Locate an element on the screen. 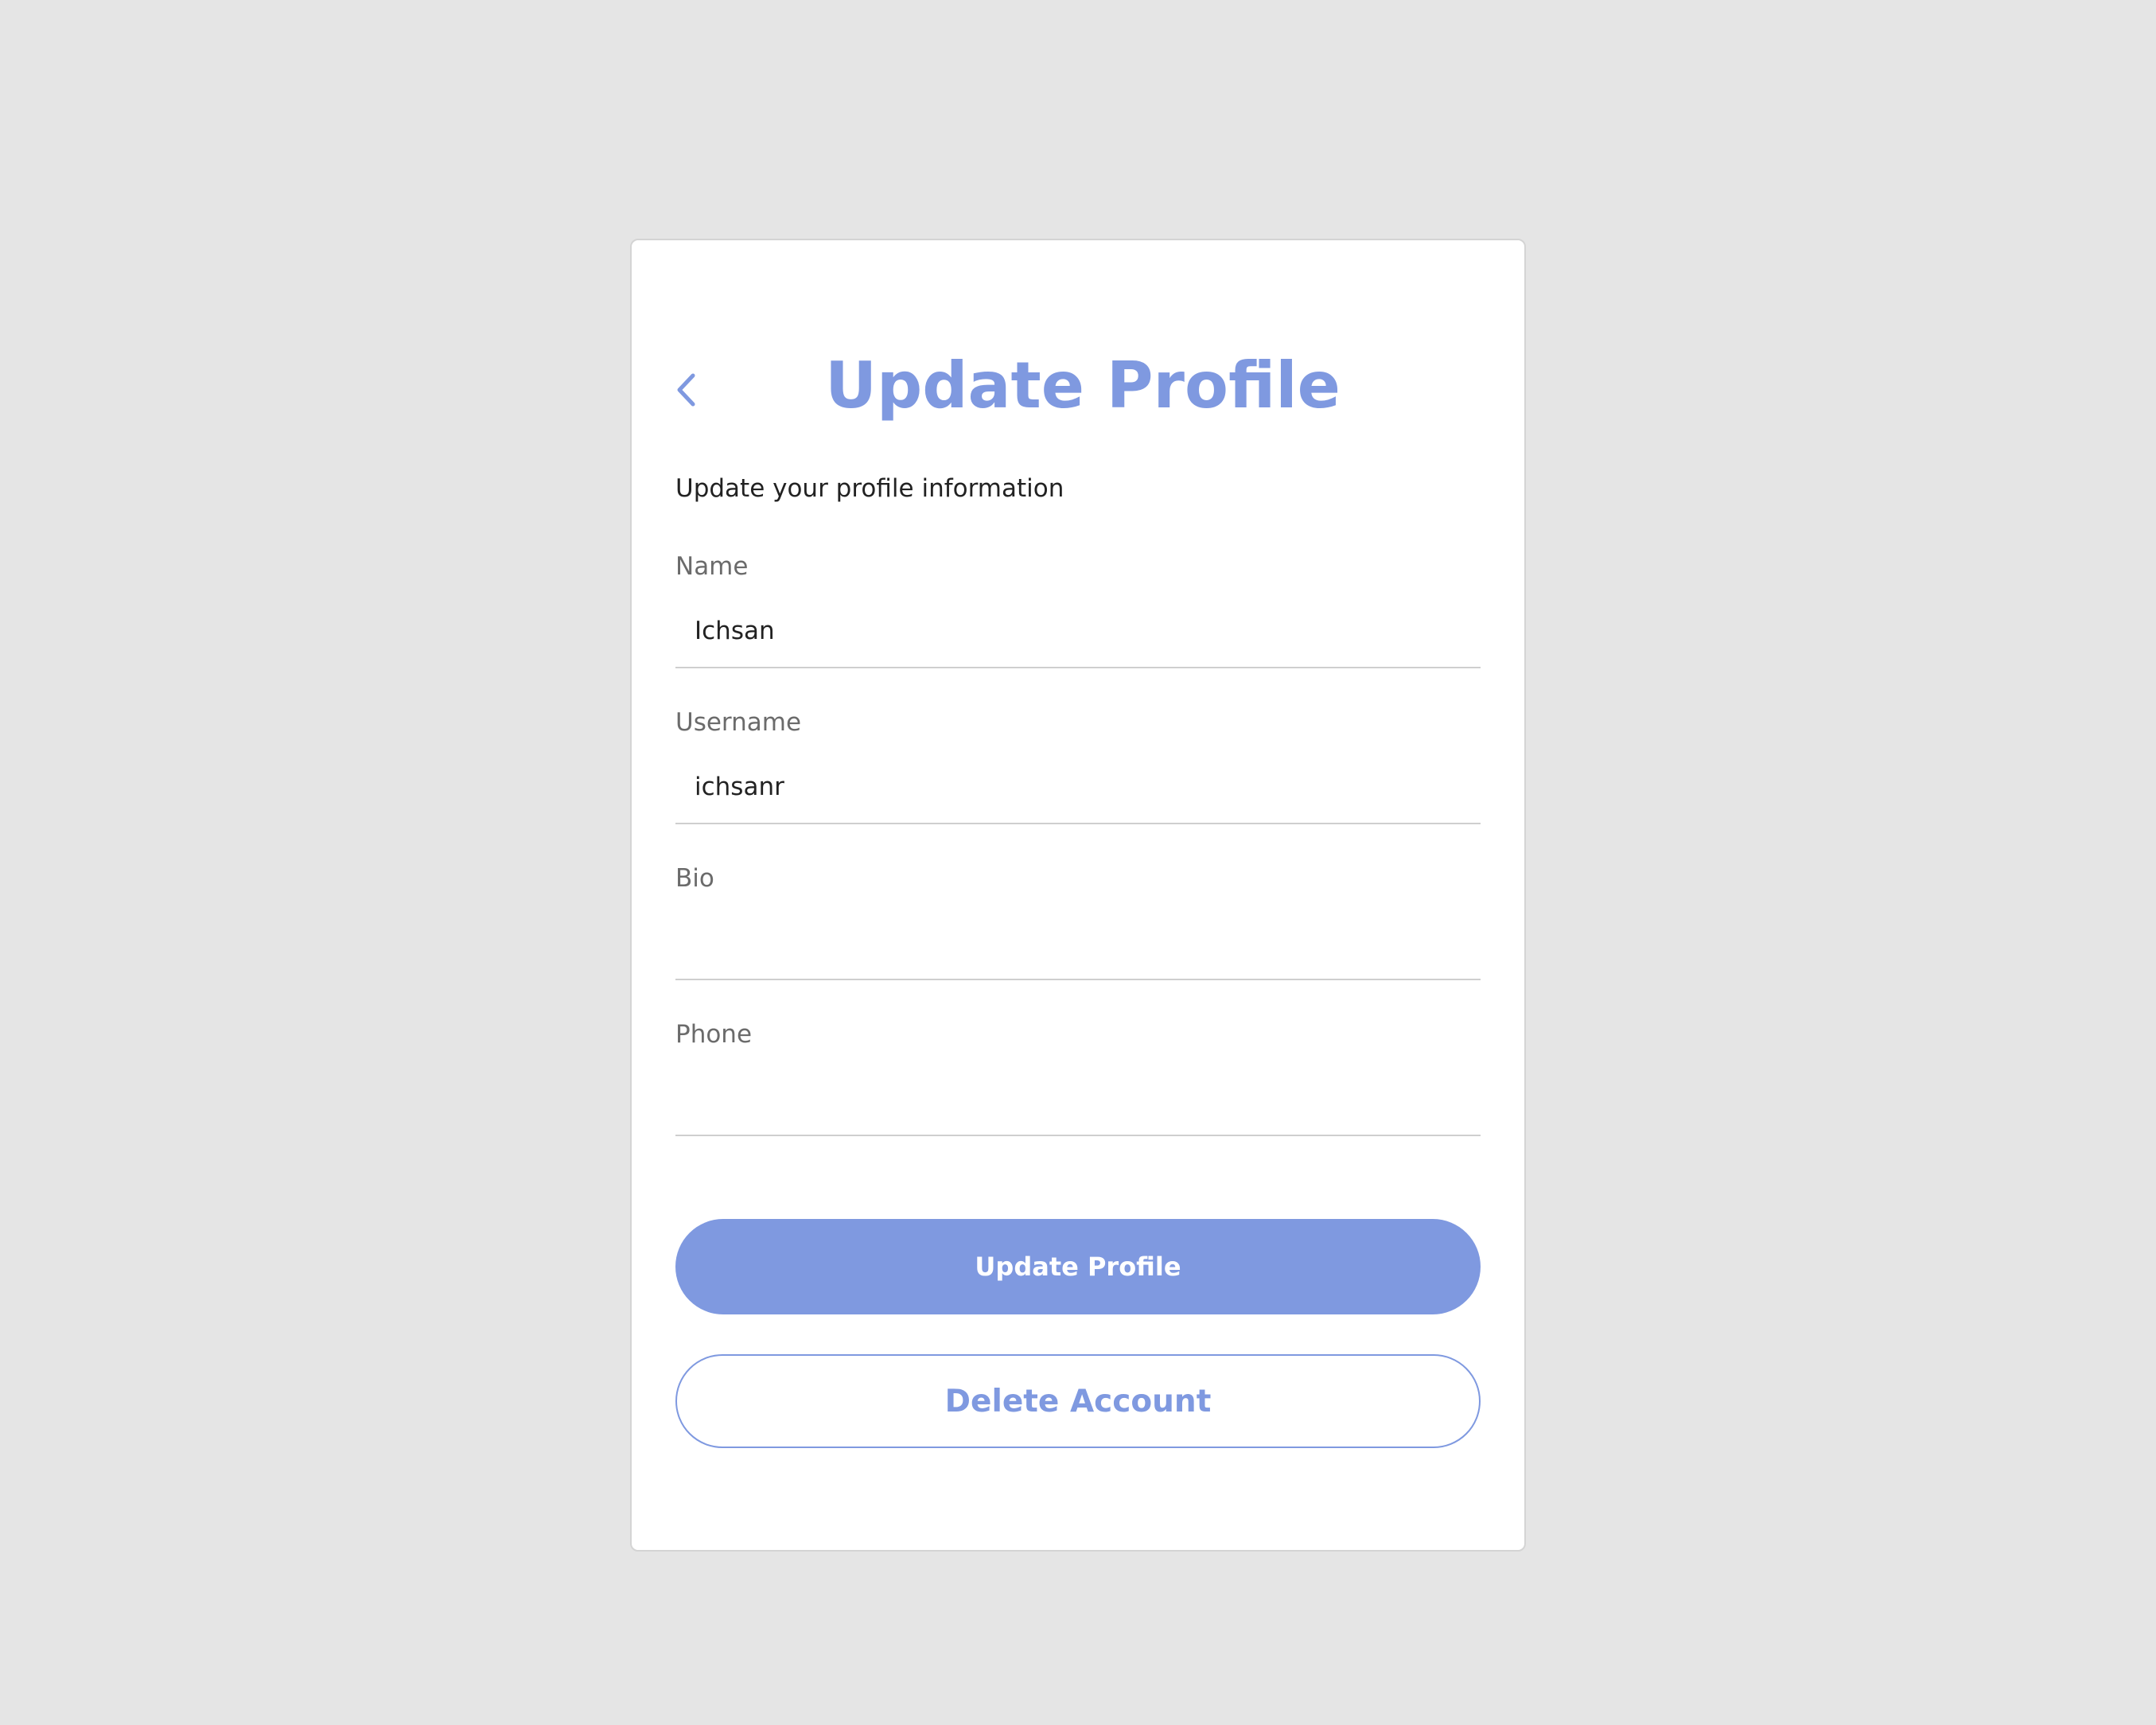 The width and height of the screenshot is (2156, 1725). page-title: Update Profile is located at coordinates (1083, 385).